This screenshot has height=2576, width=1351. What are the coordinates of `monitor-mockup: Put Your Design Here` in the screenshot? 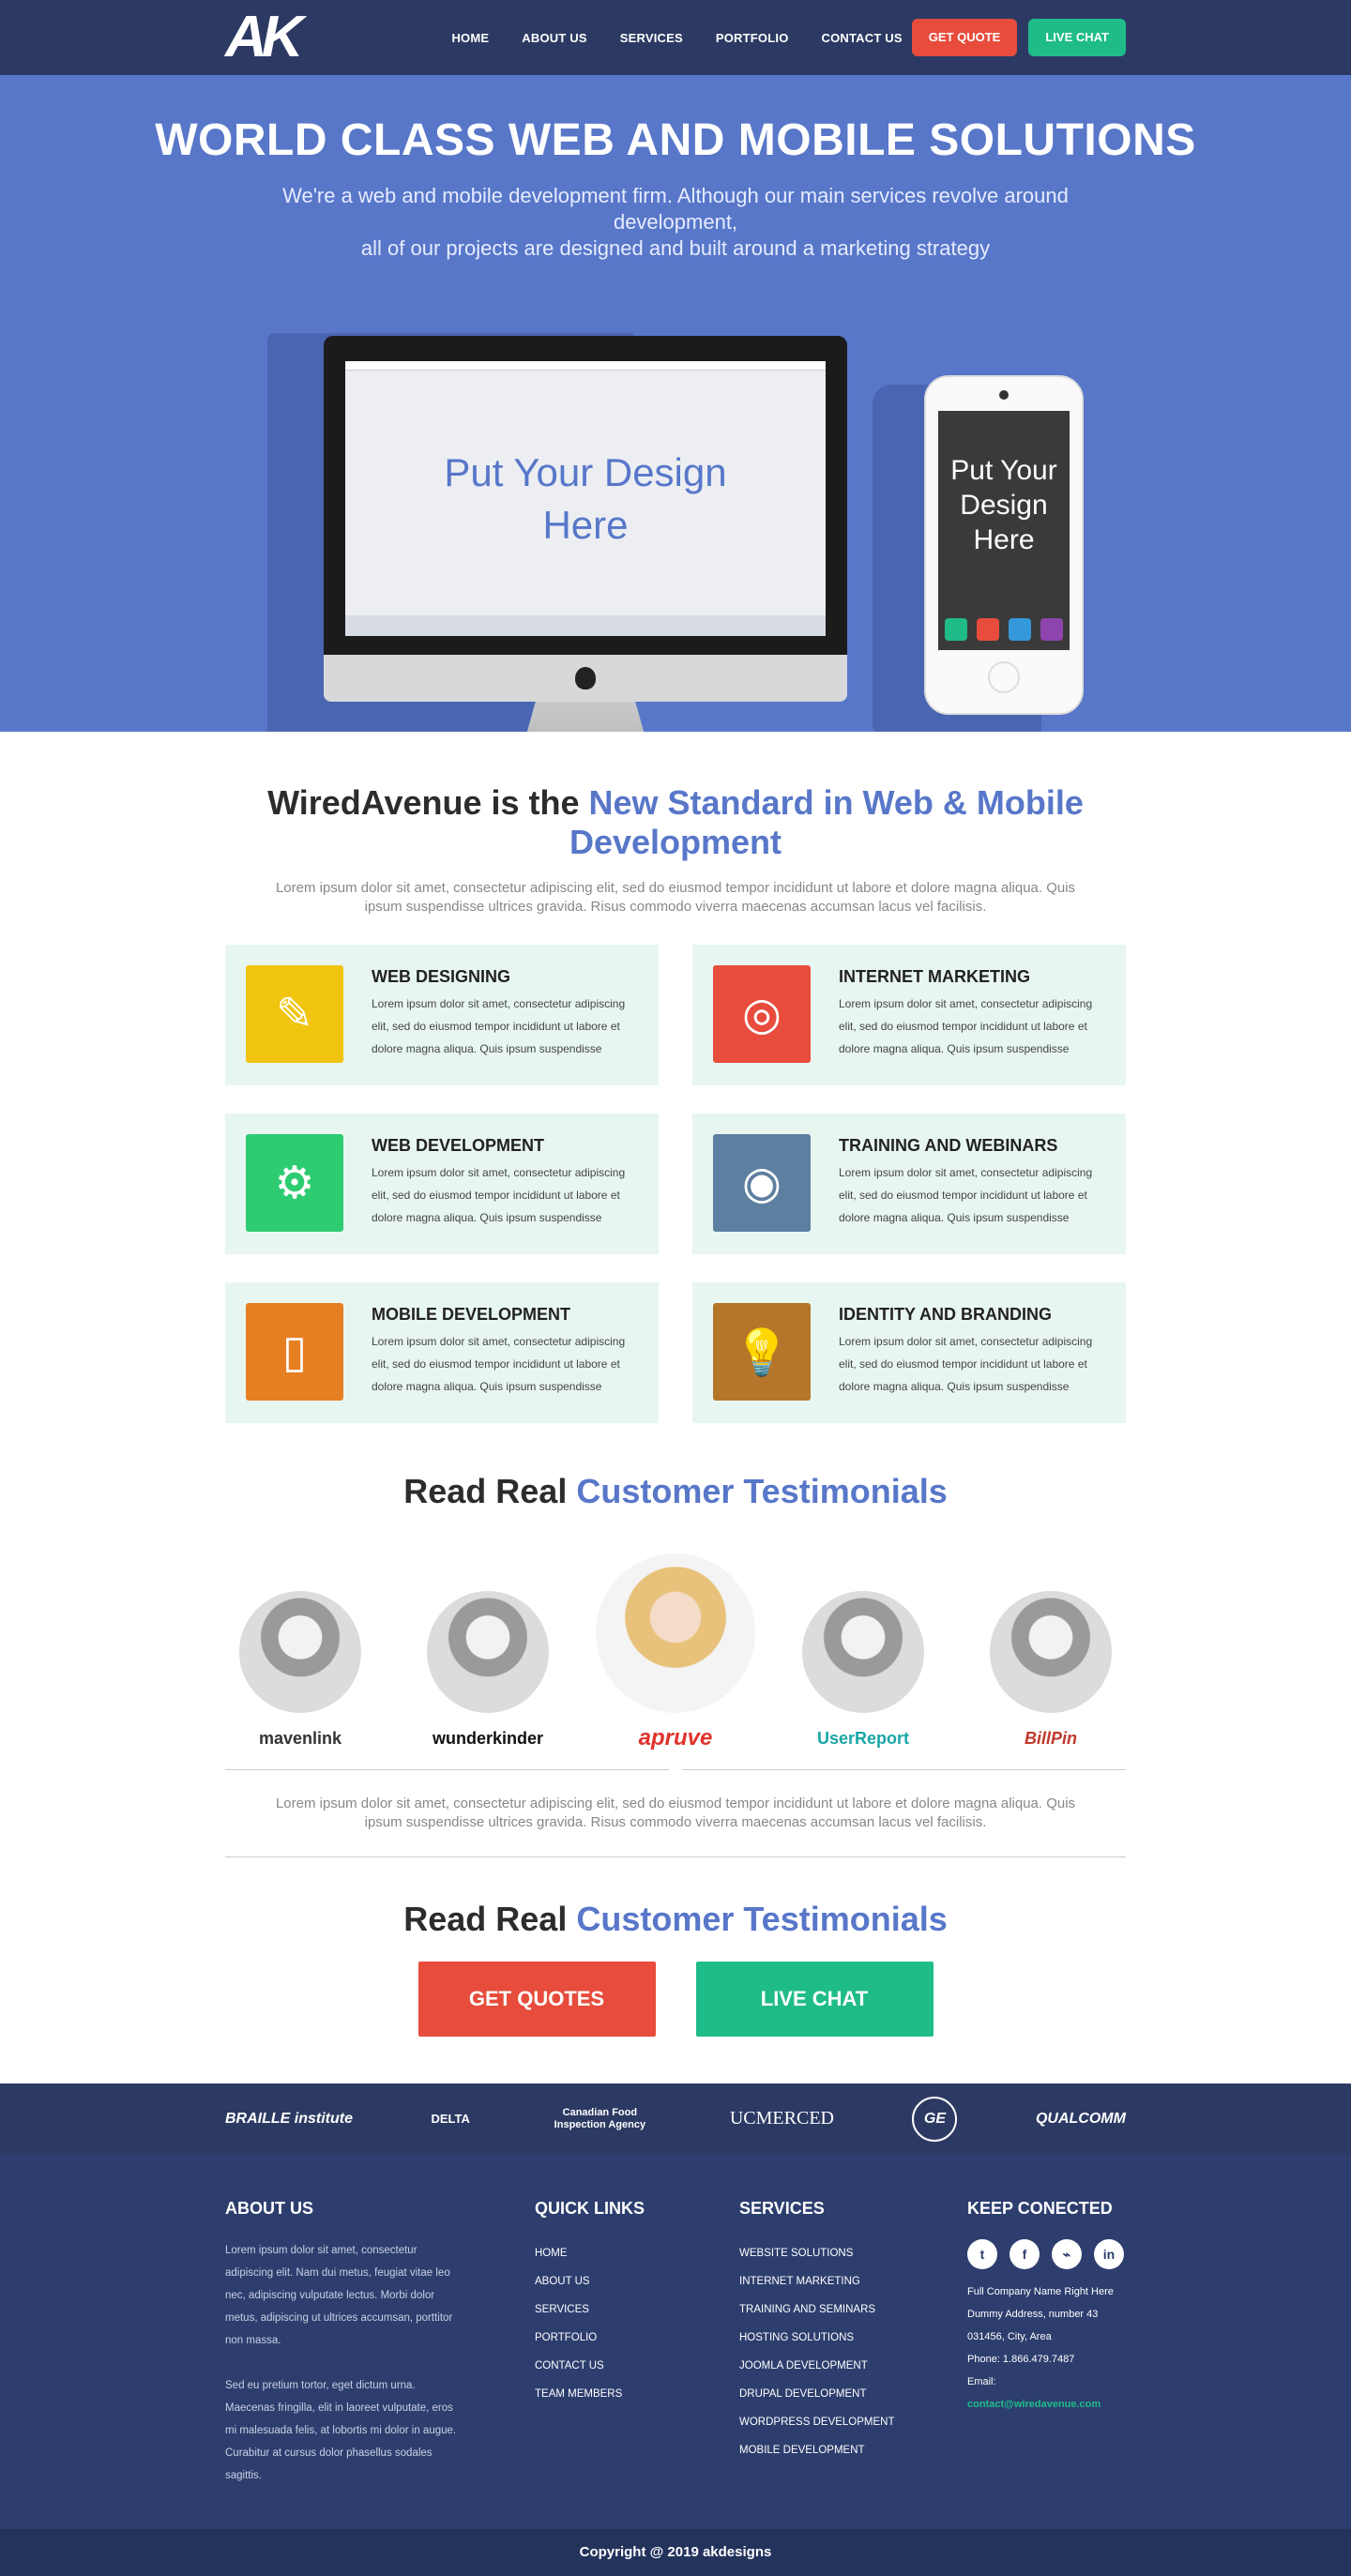 It's located at (585, 534).